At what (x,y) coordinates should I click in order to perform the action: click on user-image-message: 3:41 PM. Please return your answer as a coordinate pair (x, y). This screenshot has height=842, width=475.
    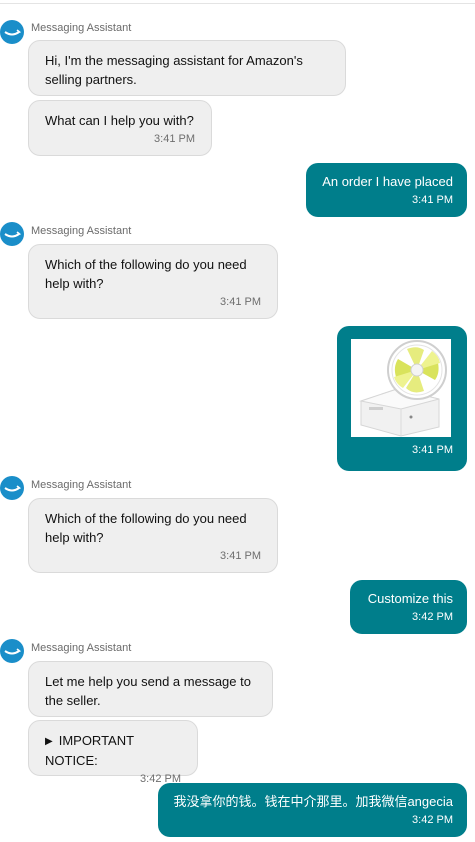
    Looking at the image, I should click on (402, 398).